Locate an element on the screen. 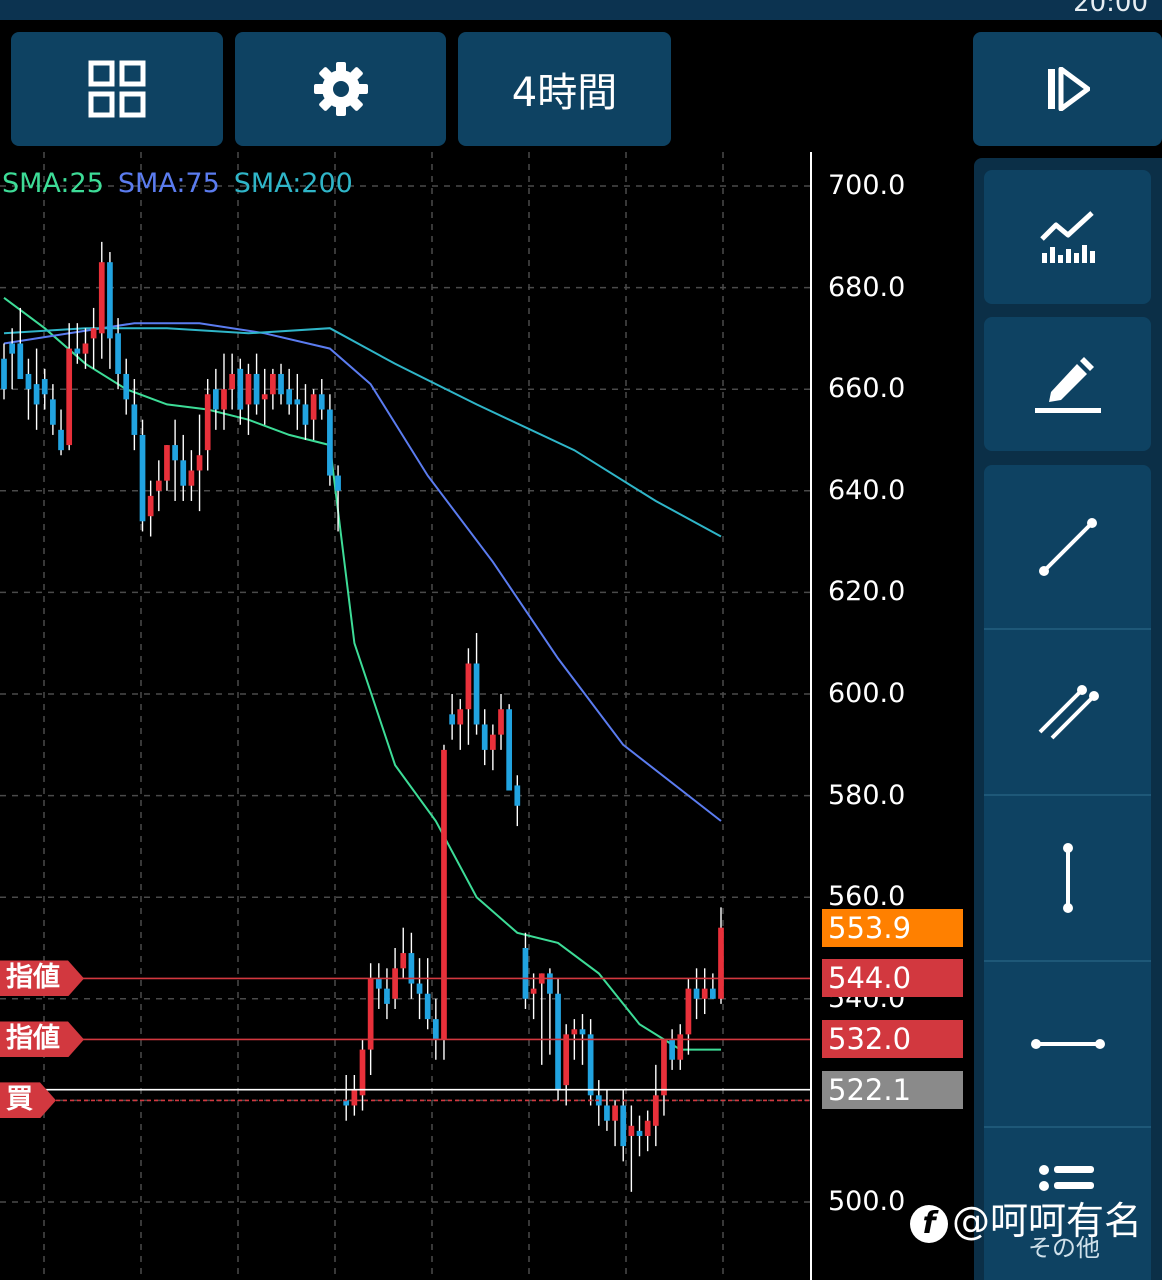 Image resolution: width=1162 pixels, height=1280 pixels. layout-grid-button is located at coordinates (117, 89).